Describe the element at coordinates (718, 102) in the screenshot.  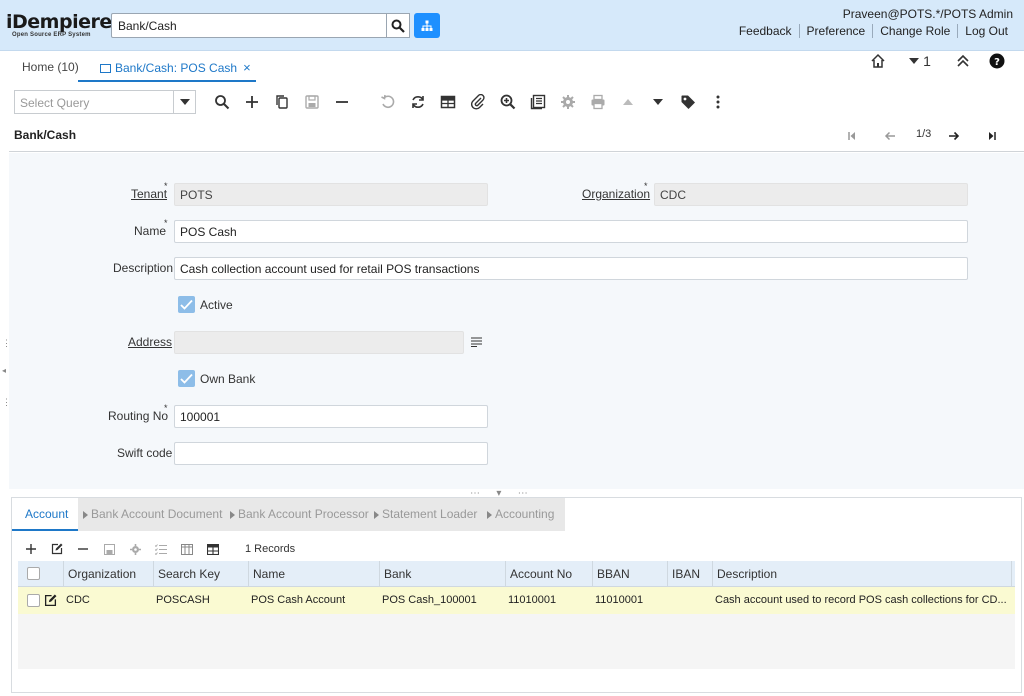
I see `more-options-button` at that location.